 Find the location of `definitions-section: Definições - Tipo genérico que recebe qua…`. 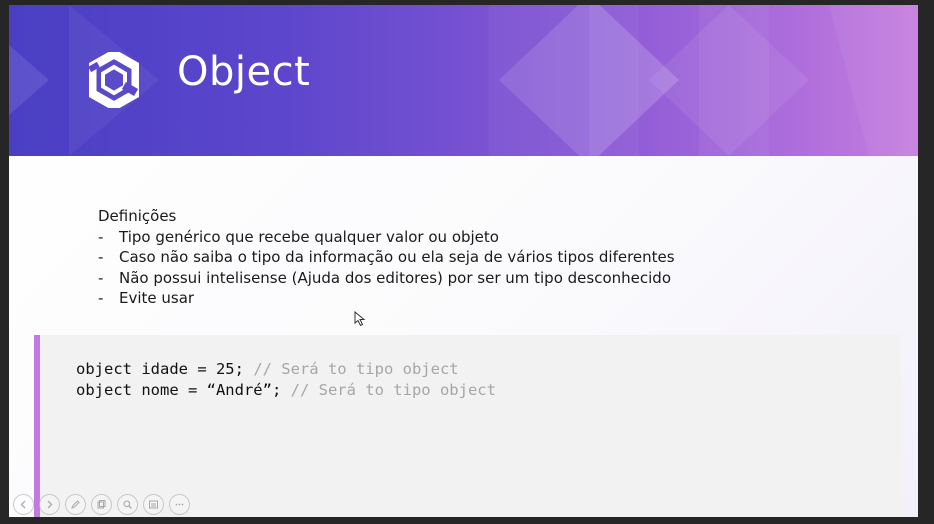

definitions-section: Definições - Tipo genérico que recebe qua… is located at coordinates (386, 257).